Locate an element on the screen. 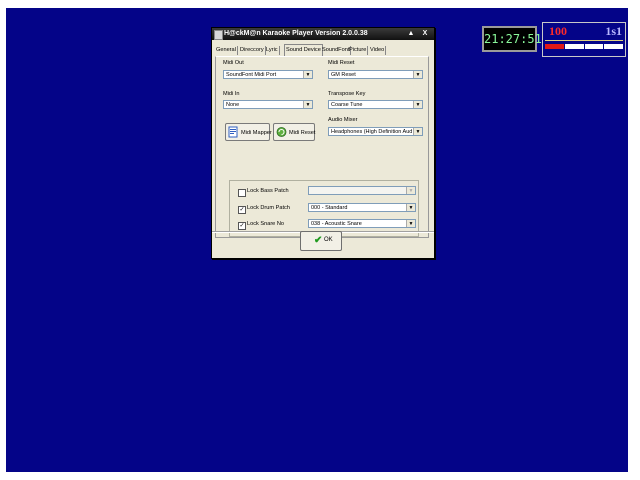 The height and width of the screenshot is (480, 640). lock-bass-label: Lock Bass Patch is located at coordinates (268, 191).